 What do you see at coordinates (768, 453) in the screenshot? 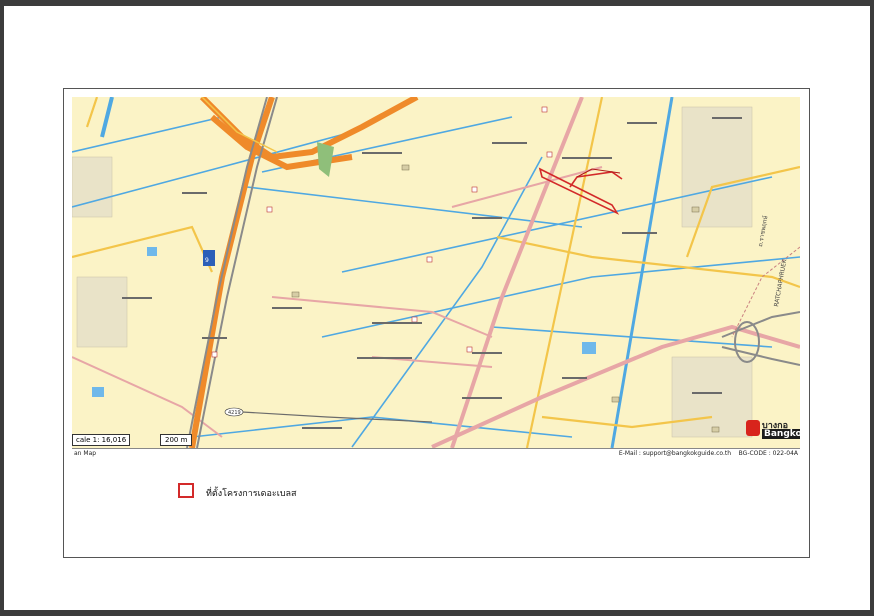
I see `footer-code: BG-CODE : 022-04A` at bounding box center [768, 453].